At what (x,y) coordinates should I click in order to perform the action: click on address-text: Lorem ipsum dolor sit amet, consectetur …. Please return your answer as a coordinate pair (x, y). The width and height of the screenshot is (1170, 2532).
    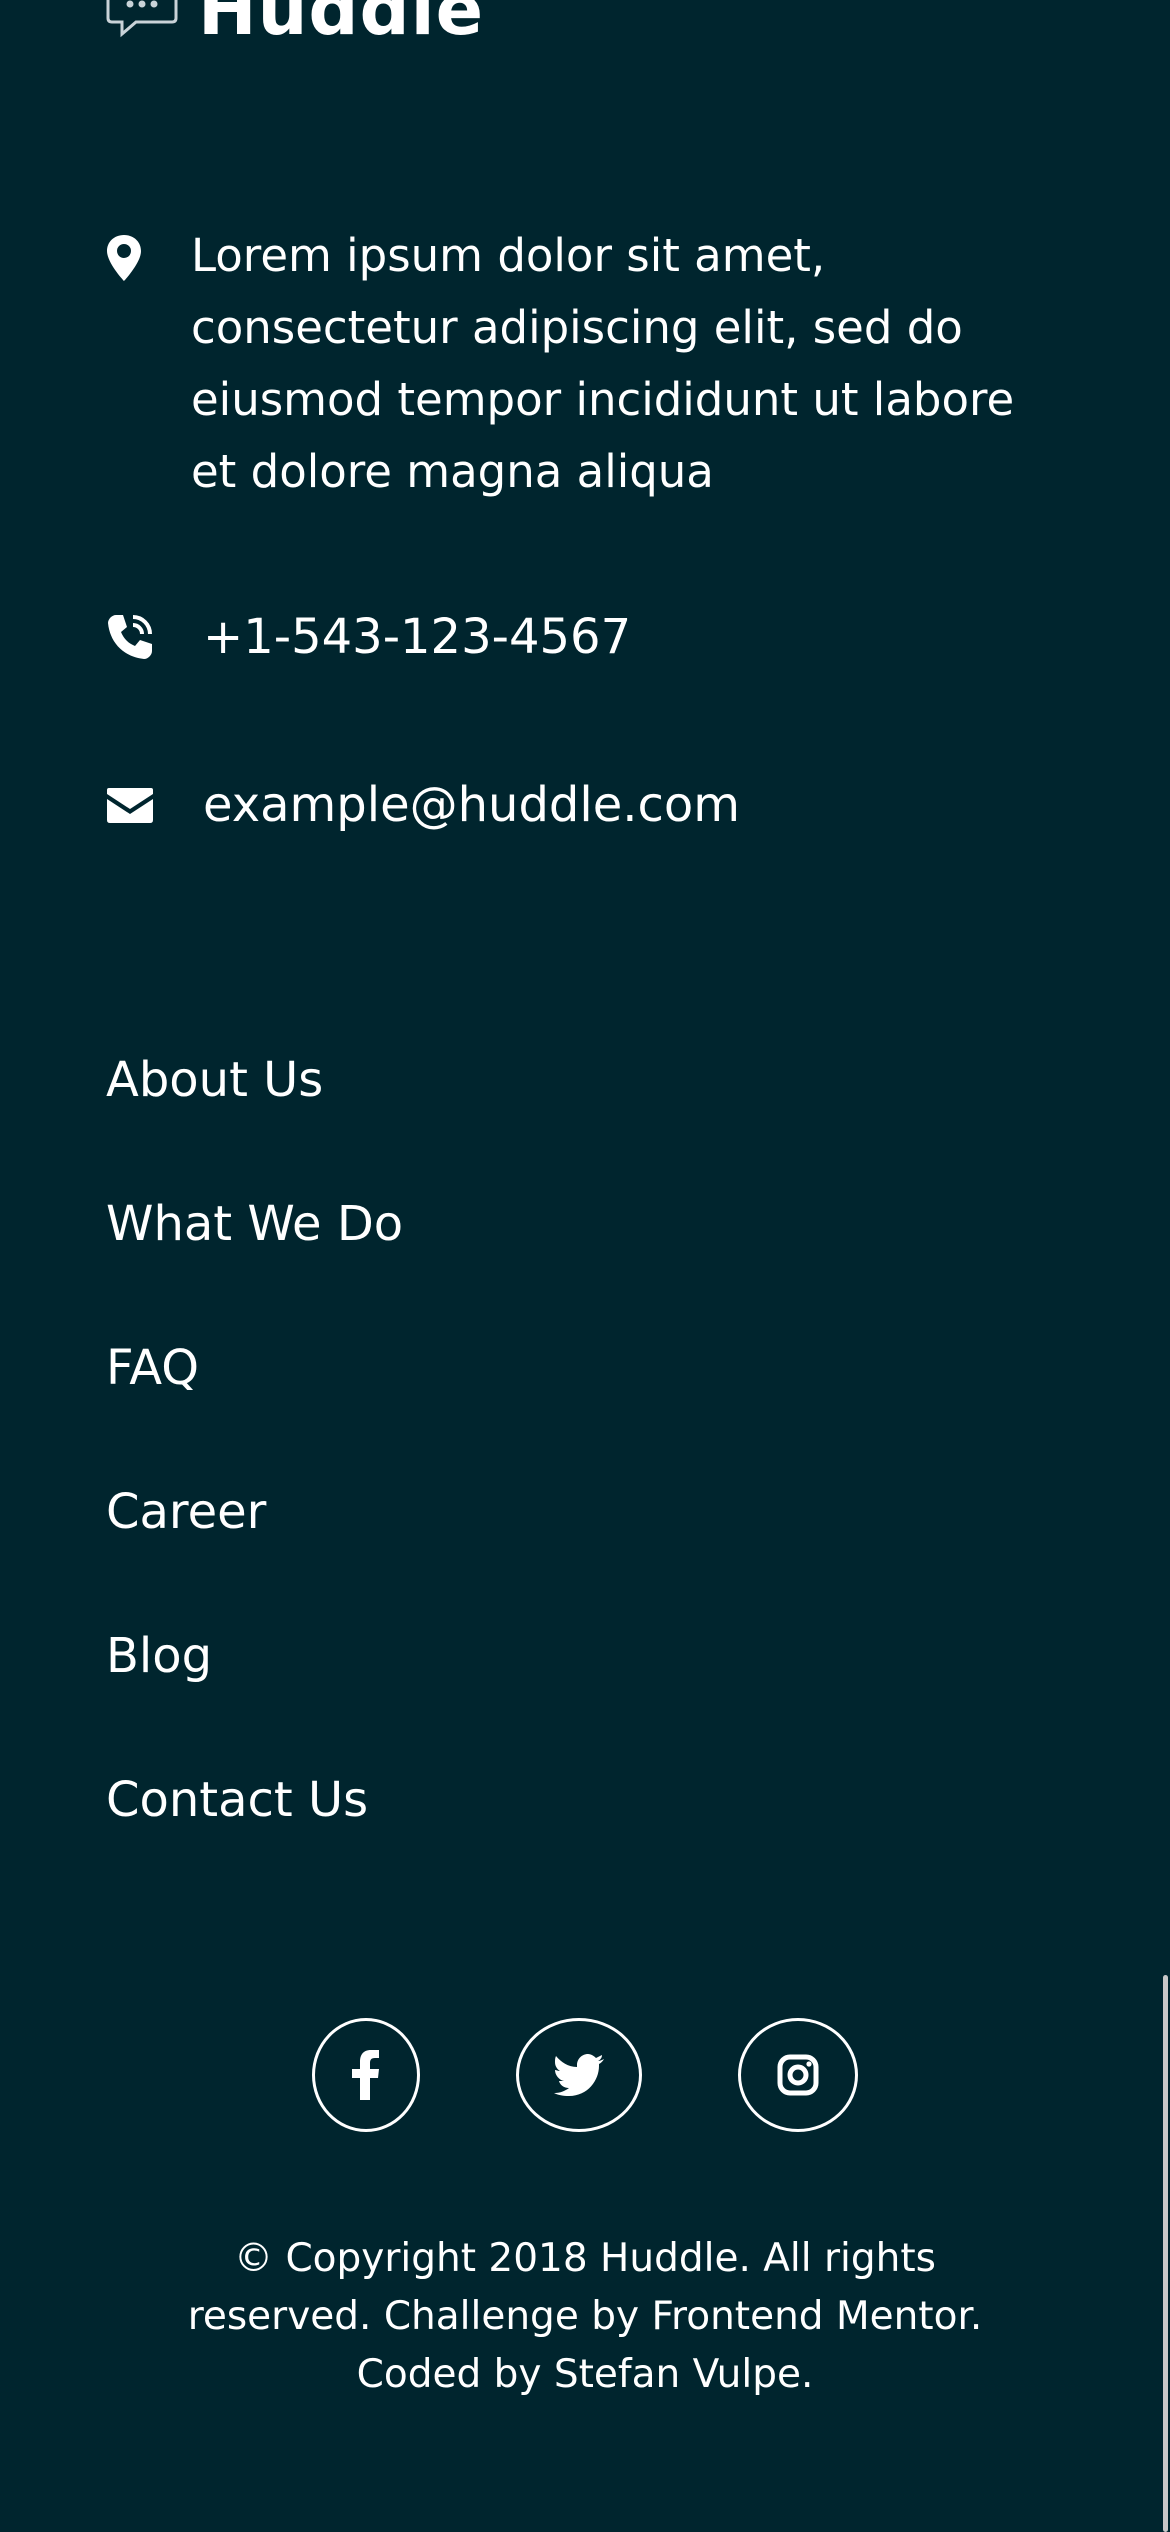
    Looking at the image, I should click on (603, 363).